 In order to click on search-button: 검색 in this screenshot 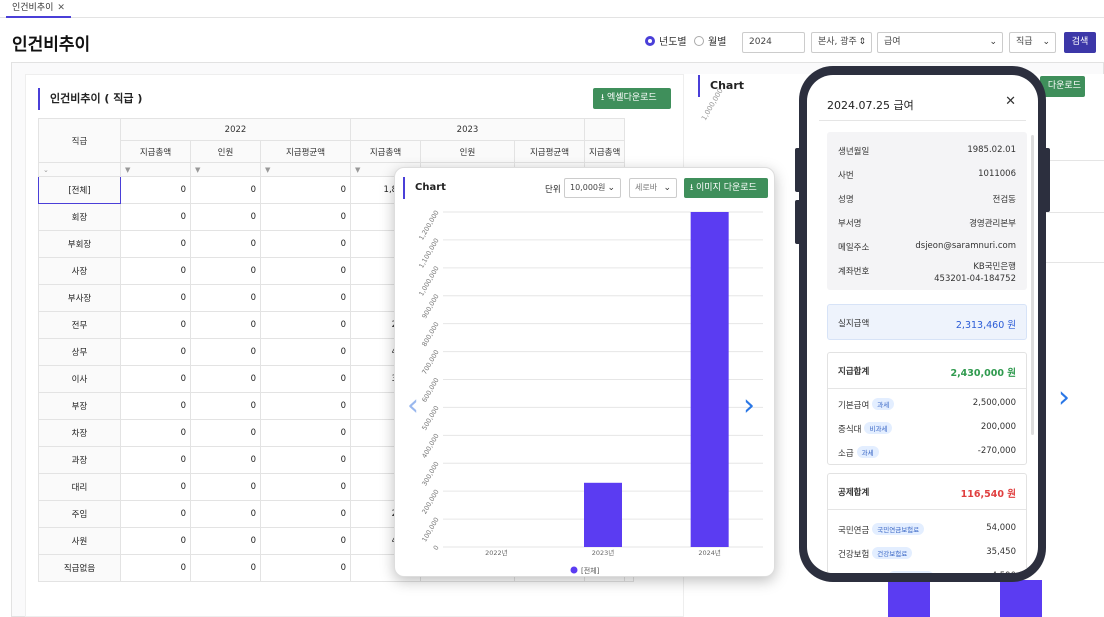, I will do `click(1080, 42)`.